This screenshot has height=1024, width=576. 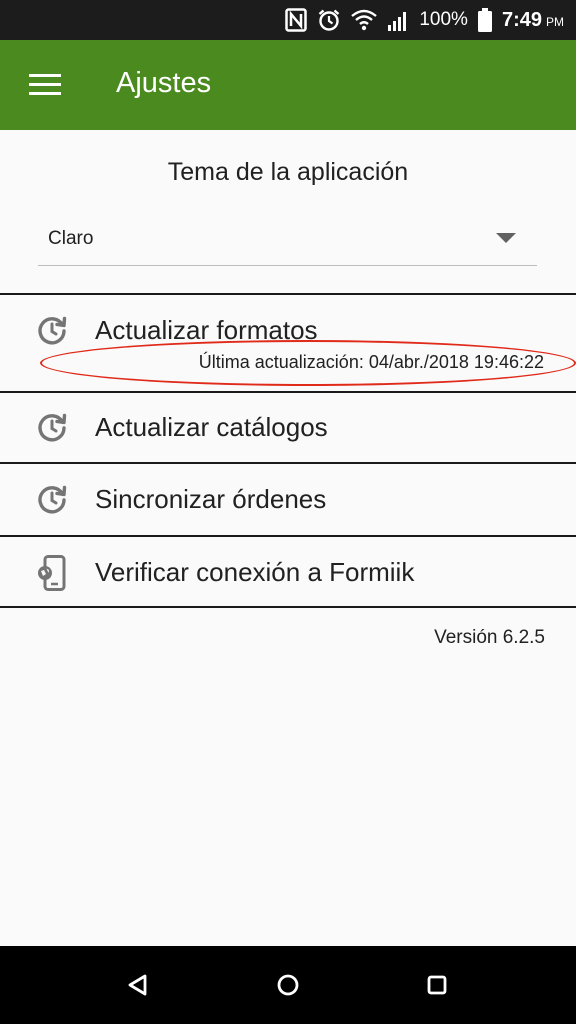 I want to click on home-icon, so click(x=288, y=985).